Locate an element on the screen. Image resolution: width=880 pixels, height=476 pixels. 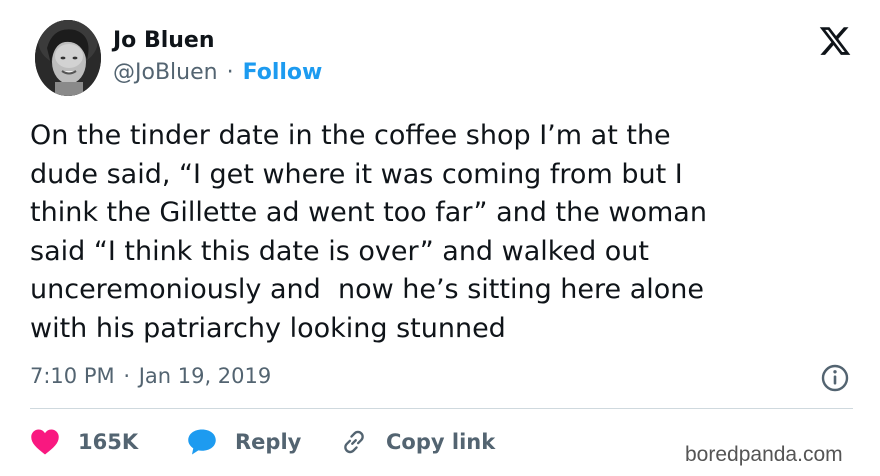
tweet-timestamp: 7:10 PM · Jan 19, 2019 is located at coordinates (150, 376).